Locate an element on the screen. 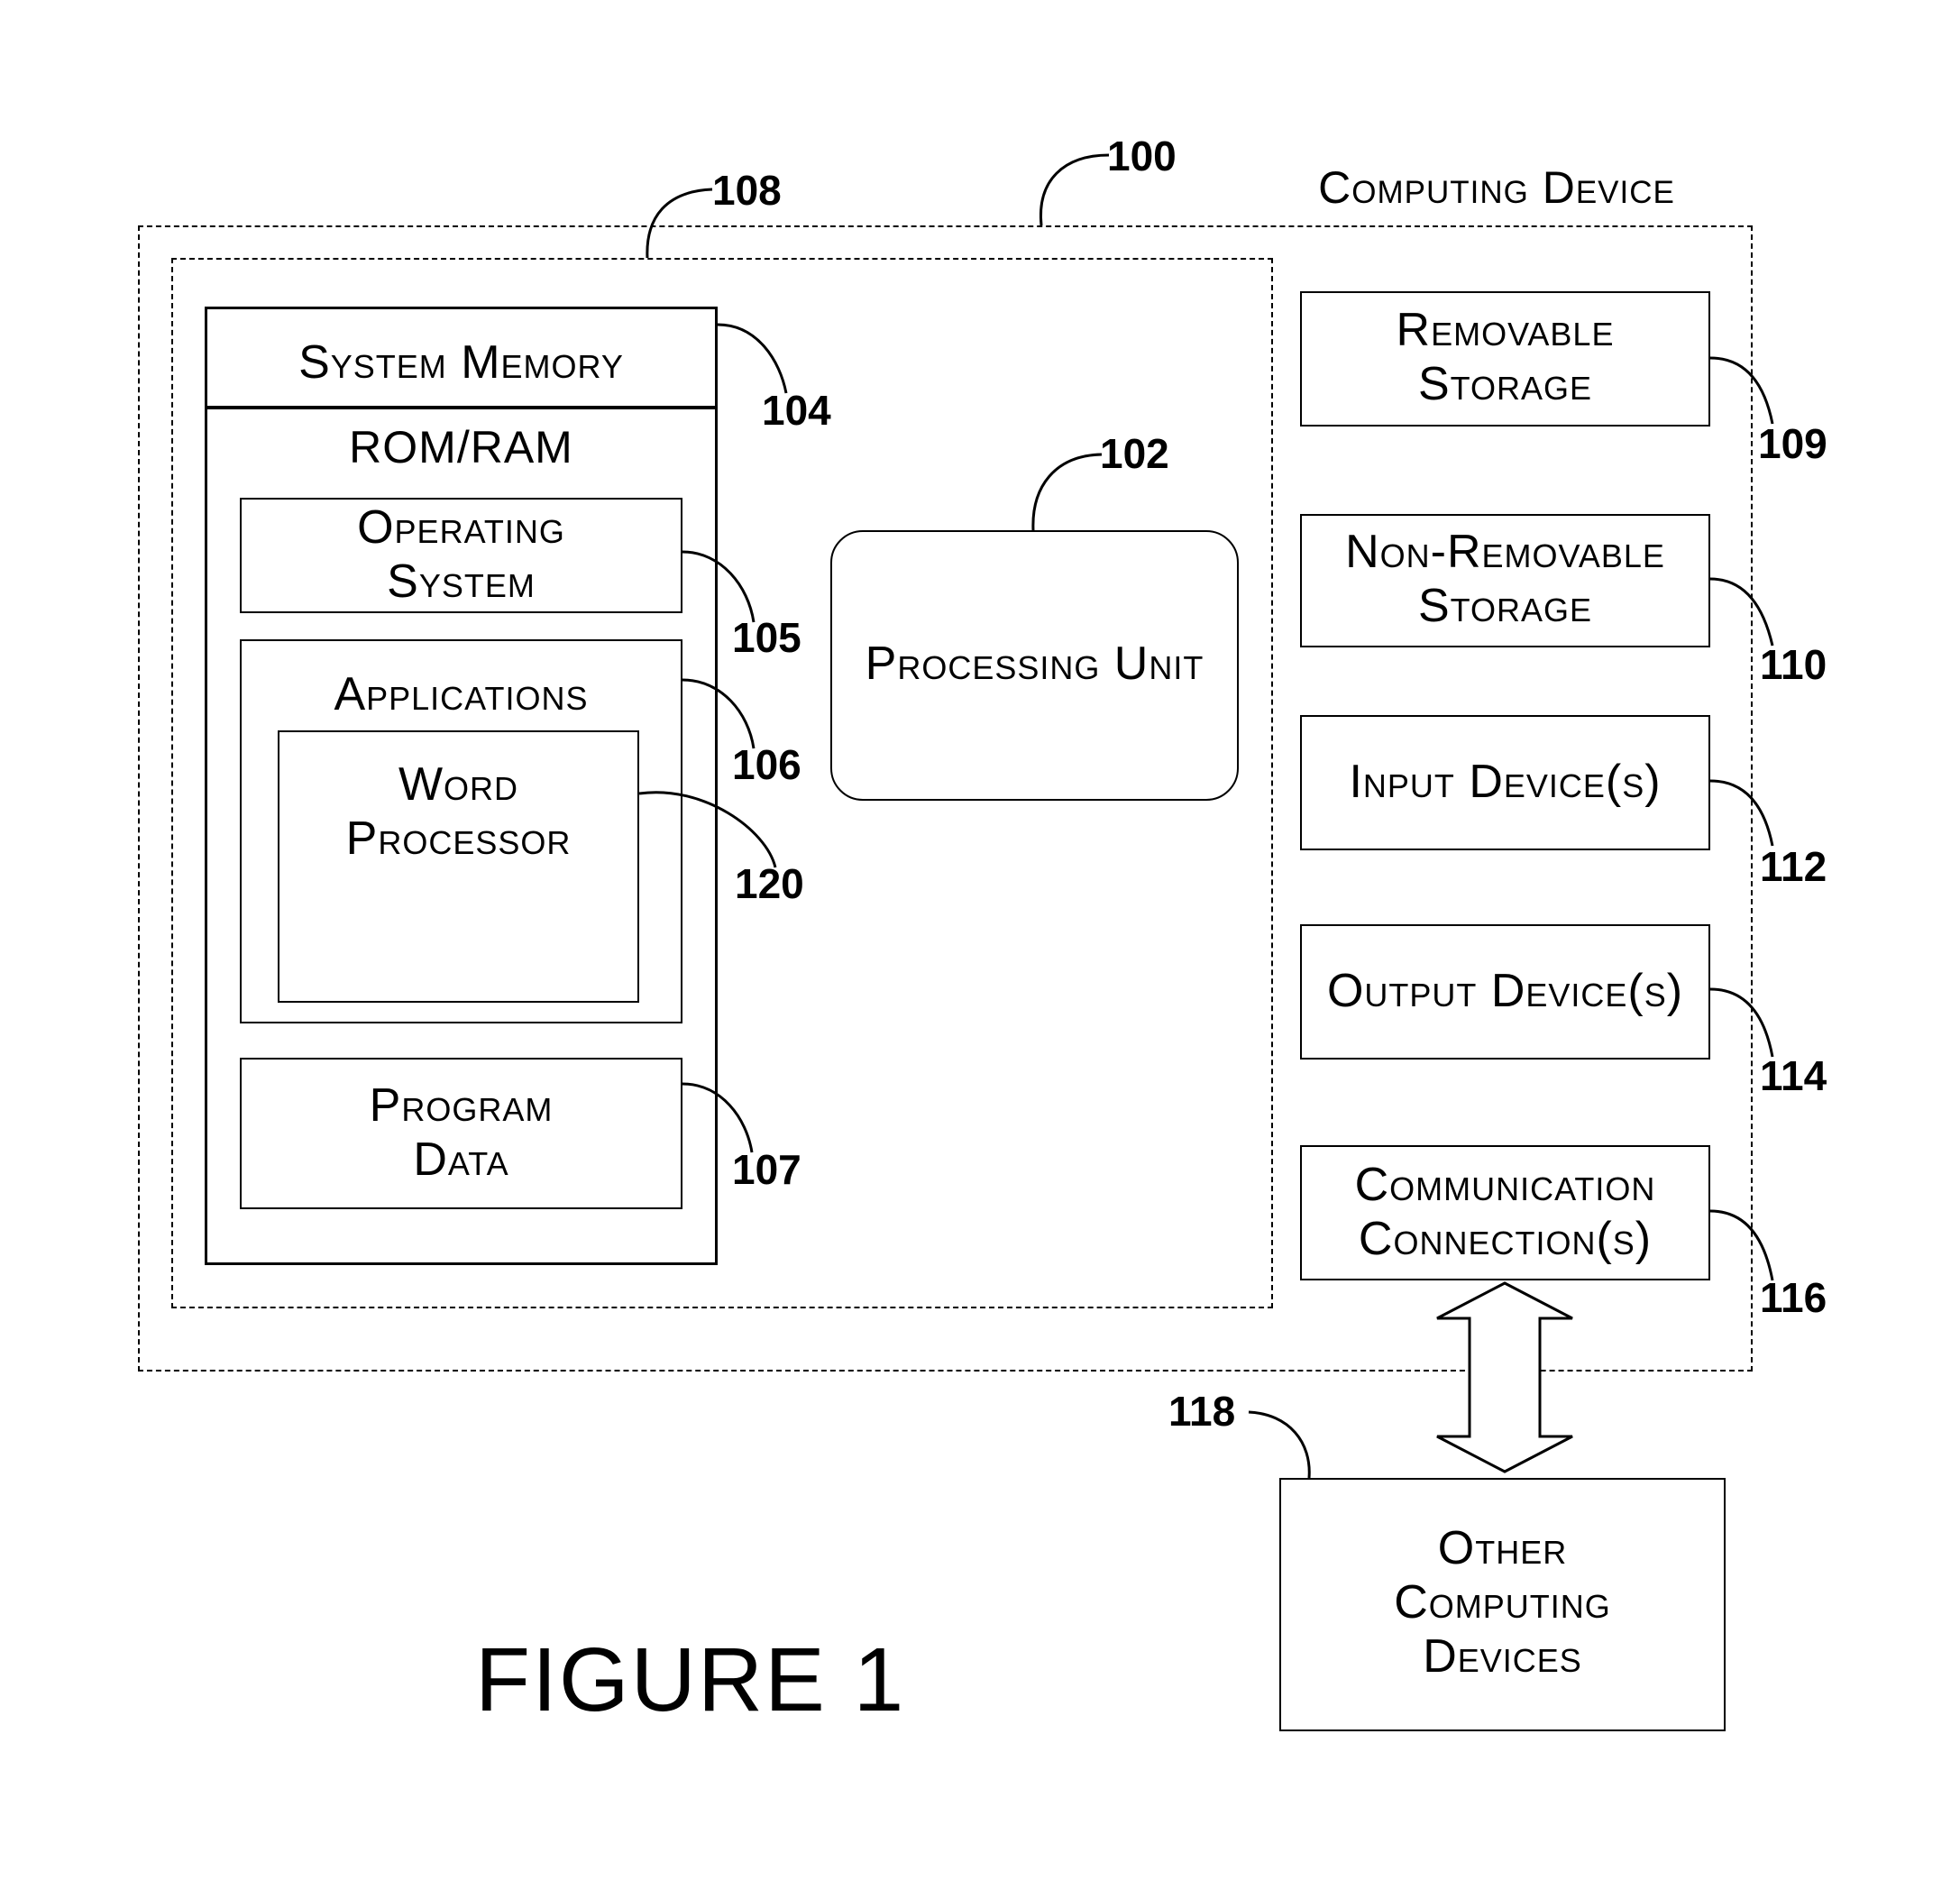  ref-109: 109 is located at coordinates (1793, 443).